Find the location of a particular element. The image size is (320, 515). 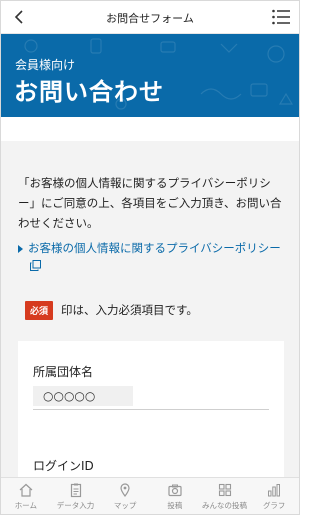

tab-map: マップ is located at coordinates (125, 496).